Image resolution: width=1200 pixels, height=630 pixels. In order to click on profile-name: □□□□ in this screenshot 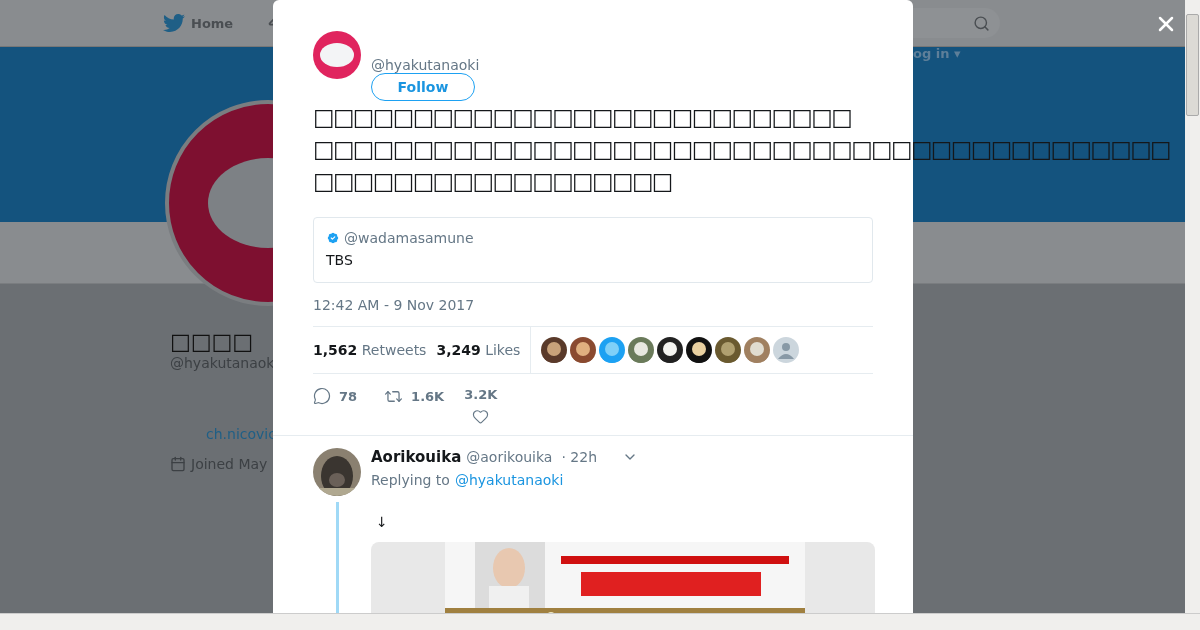, I will do `click(212, 342)`.